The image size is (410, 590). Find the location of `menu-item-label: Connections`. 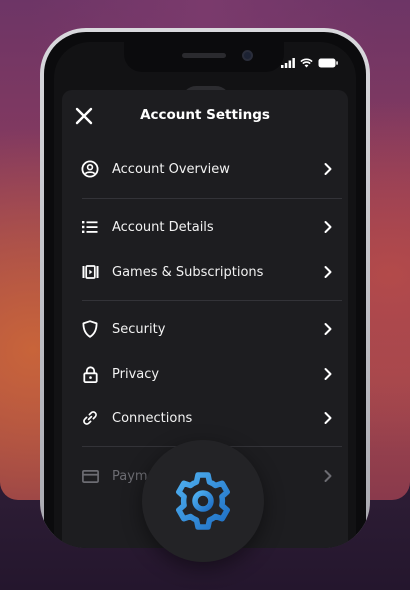

menu-item-label: Connections is located at coordinates (152, 418).